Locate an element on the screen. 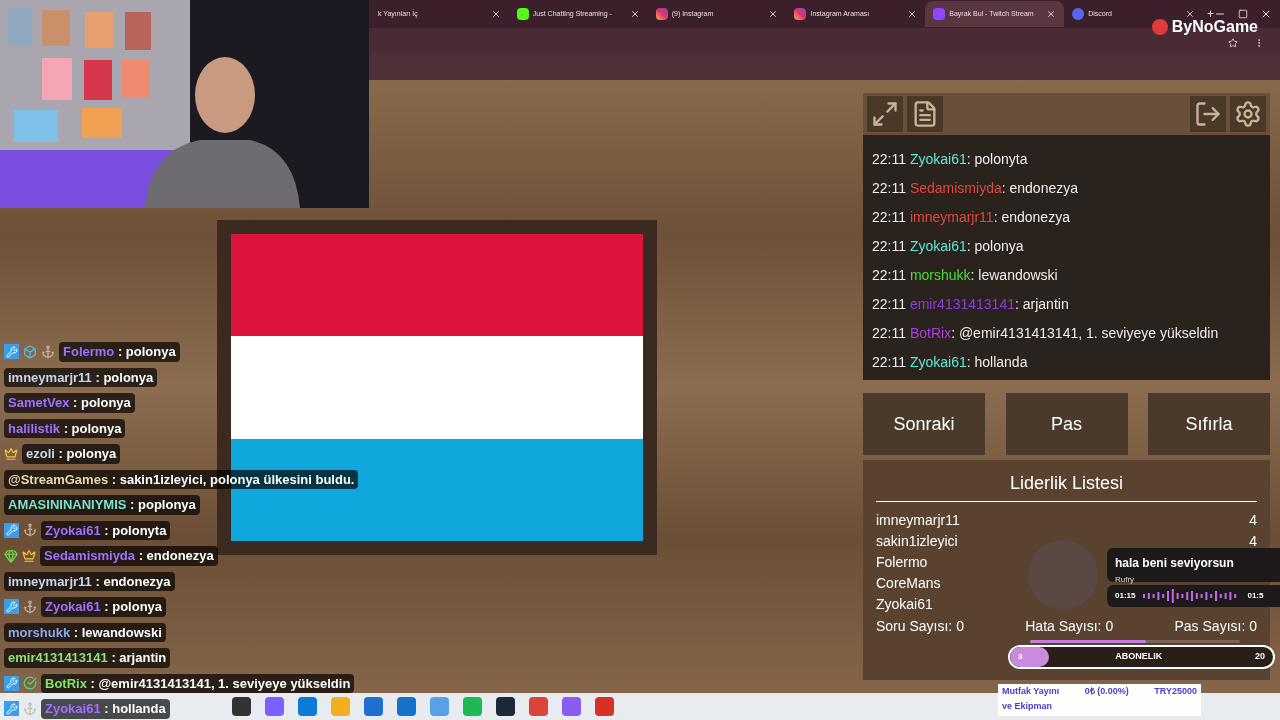  chat-message: 22:11 morshukk: lewandowski is located at coordinates (965, 275).